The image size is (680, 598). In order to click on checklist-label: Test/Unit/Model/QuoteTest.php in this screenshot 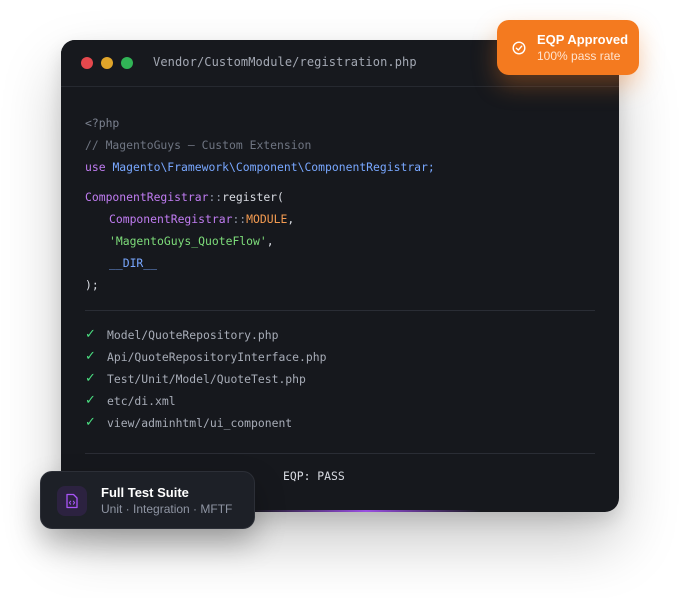, I will do `click(206, 379)`.